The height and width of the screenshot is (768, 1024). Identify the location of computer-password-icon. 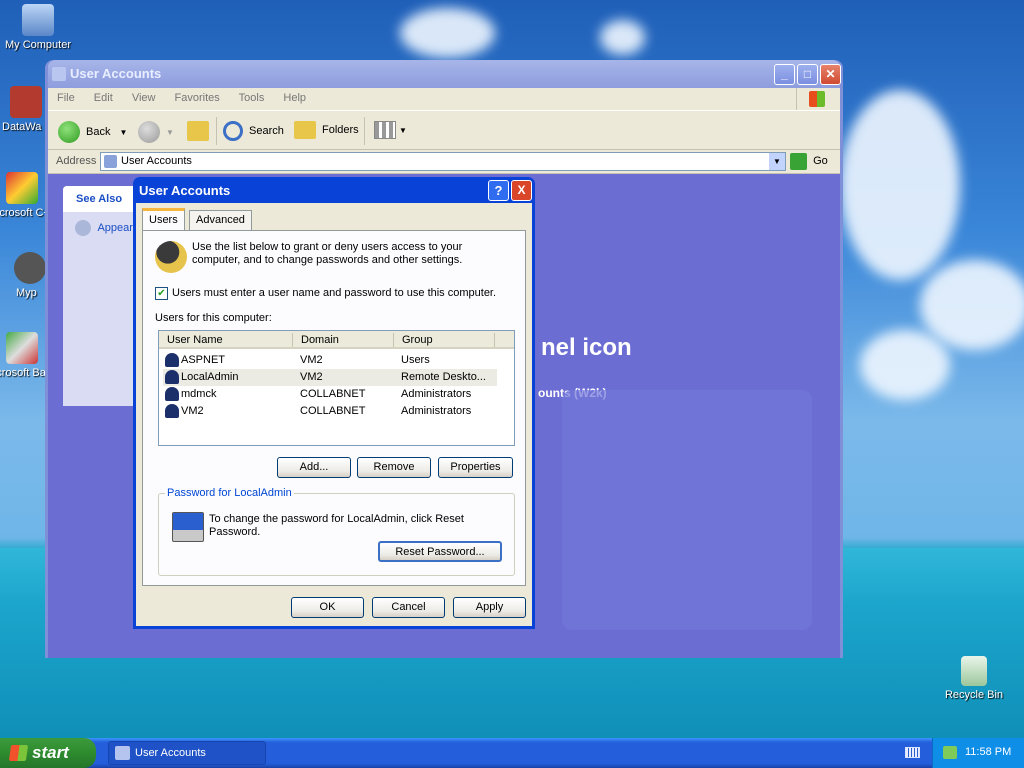
(188, 527).